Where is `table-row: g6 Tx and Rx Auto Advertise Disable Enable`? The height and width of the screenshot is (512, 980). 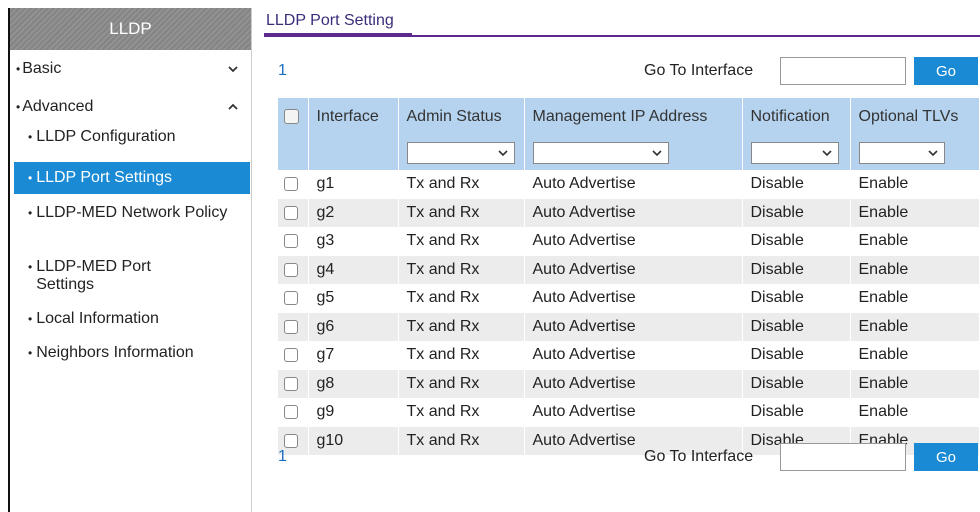
table-row: g6 Tx and Rx Auto Advertise Disable Enable is located at coordinates (629, 326).